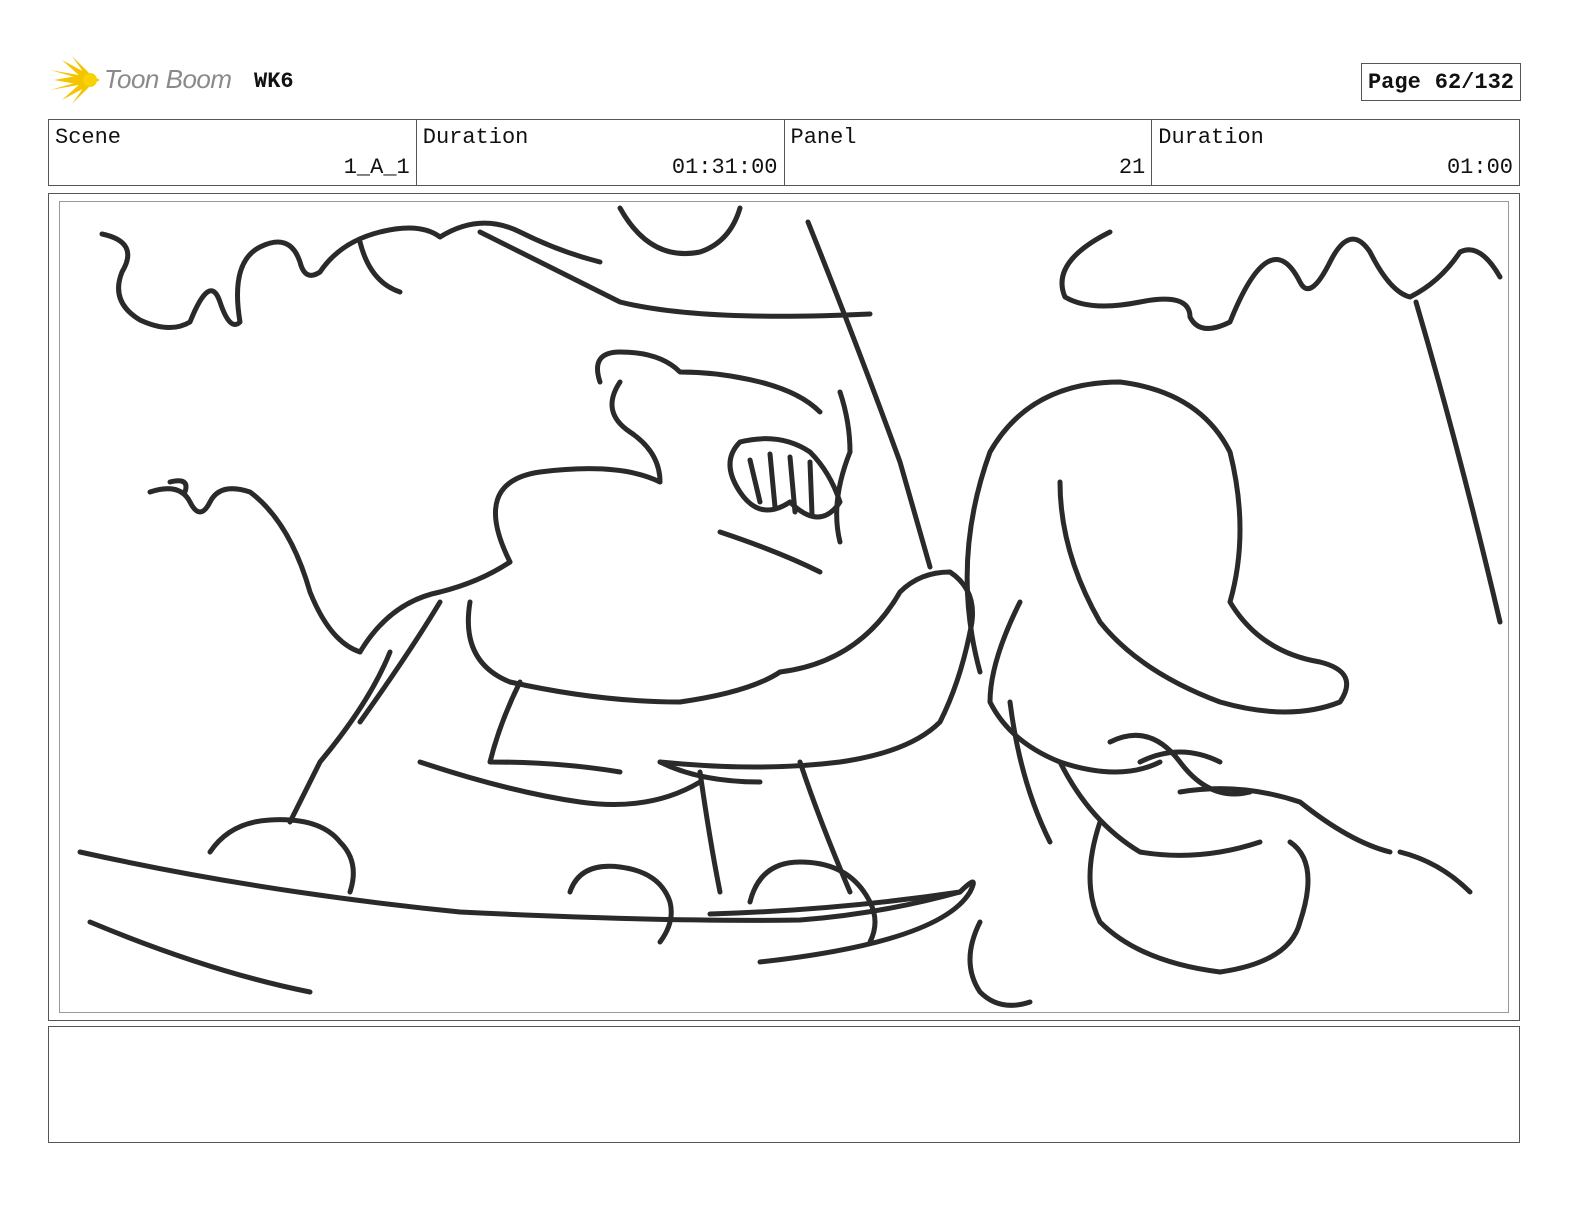  I want to click on scene-duration-cell: Duration 01:31:00, so click(601, 152).